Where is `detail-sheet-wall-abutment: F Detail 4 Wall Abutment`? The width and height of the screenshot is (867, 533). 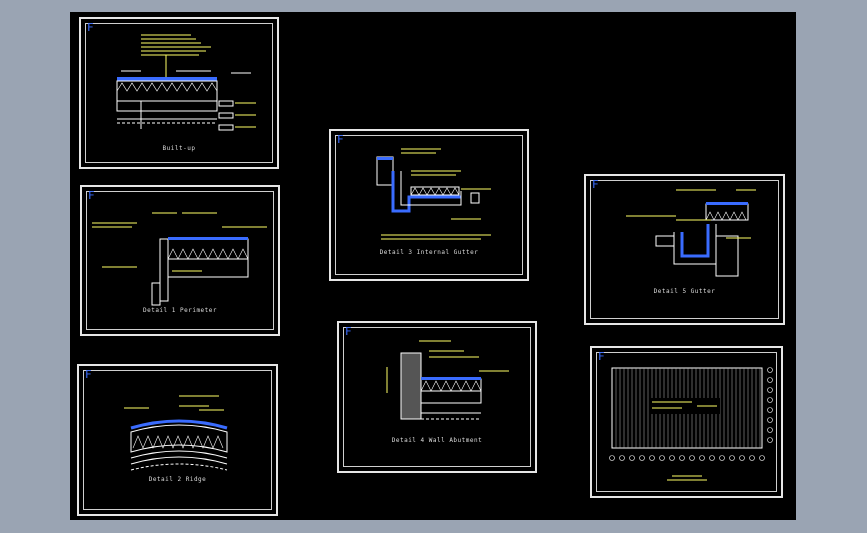 detail-sheet-wall-abutment: F Detail 4 Wall Abutment is located at coordinates (437, 397).